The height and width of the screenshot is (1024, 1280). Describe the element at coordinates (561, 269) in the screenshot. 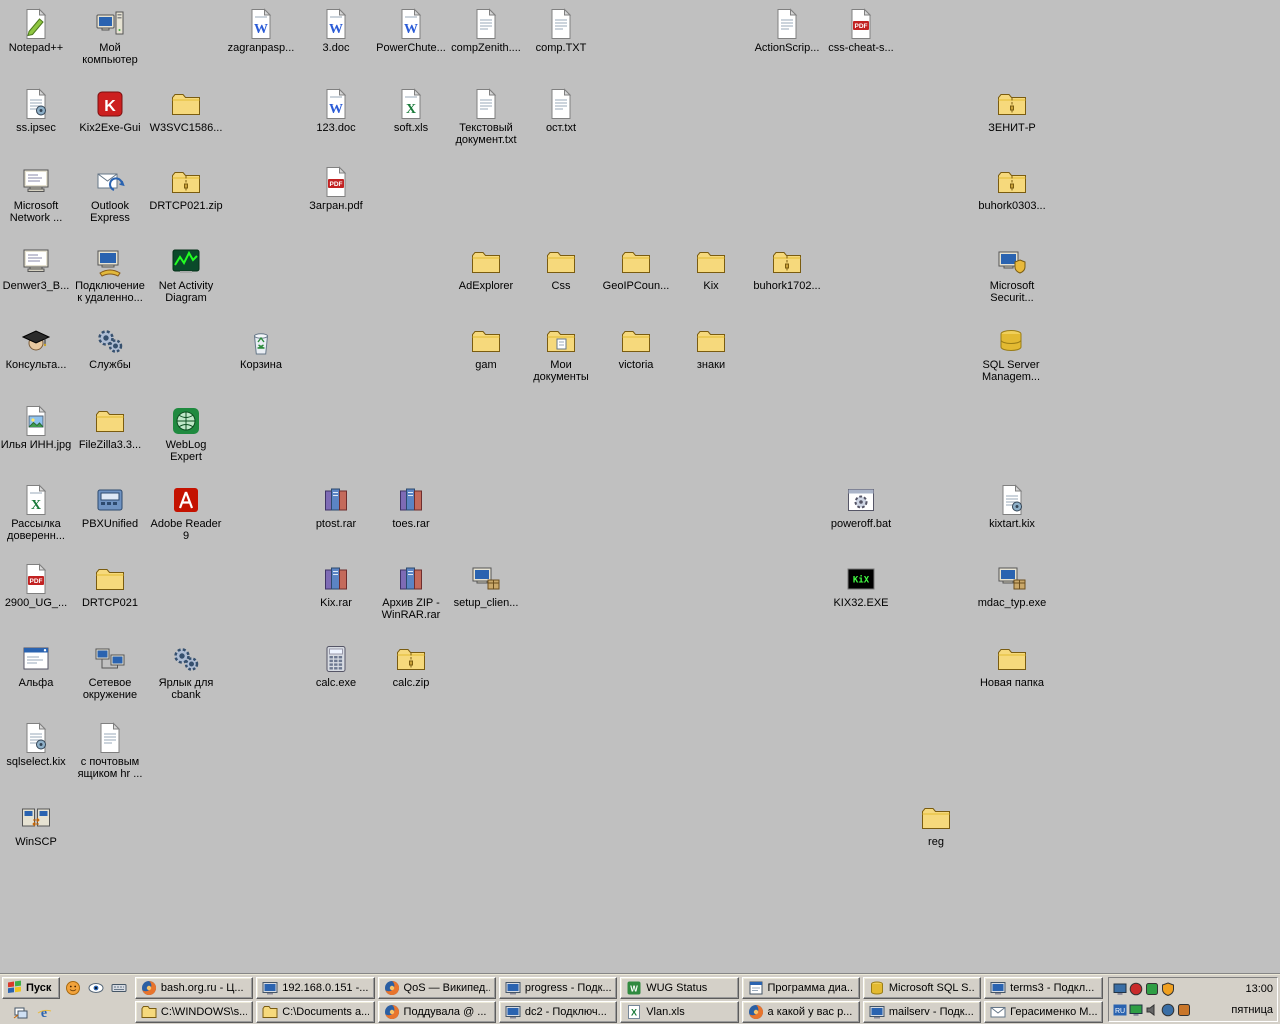

I see `desktop-icon: Css` at that location.